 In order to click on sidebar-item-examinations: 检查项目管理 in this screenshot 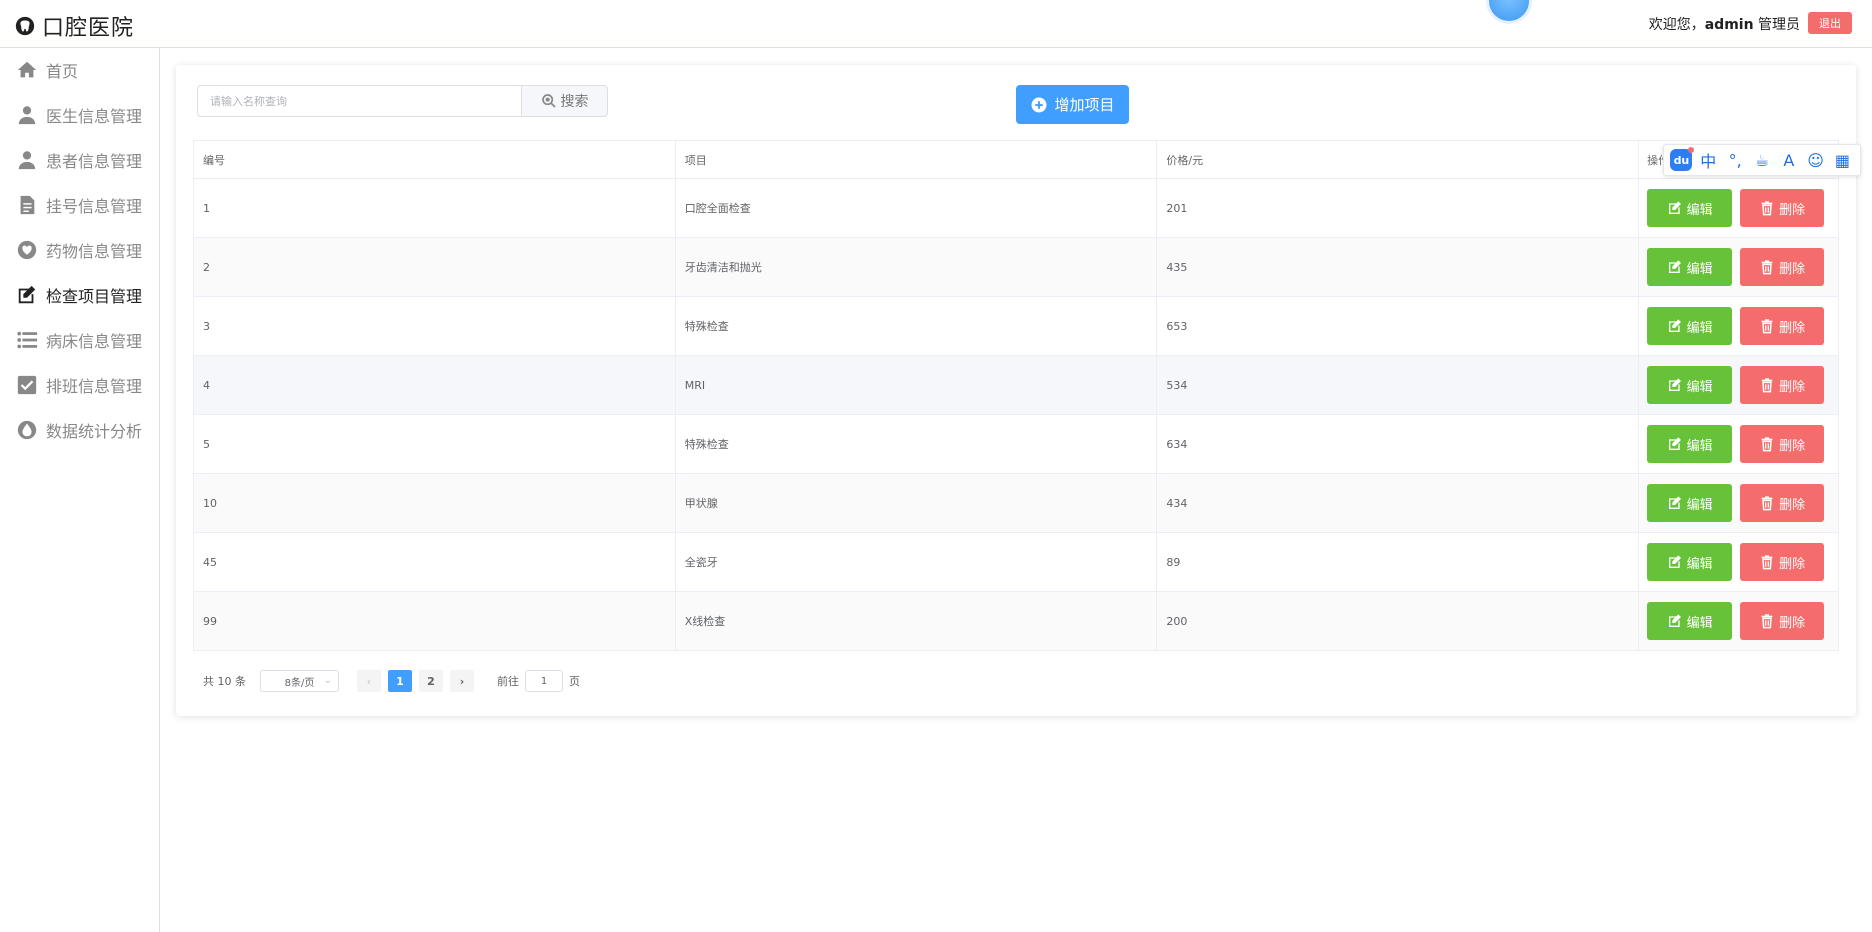, I will do `click(79, 295)`.